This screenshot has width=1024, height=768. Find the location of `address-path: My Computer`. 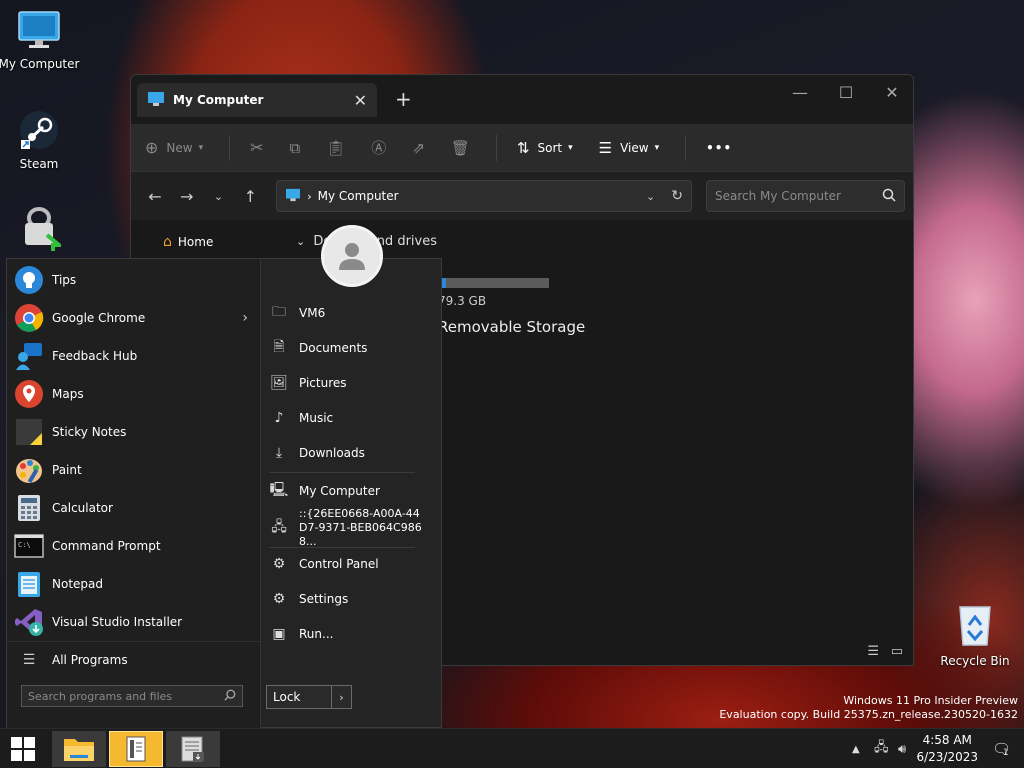

address-path: My Computer is located at coordinates (358, 196).